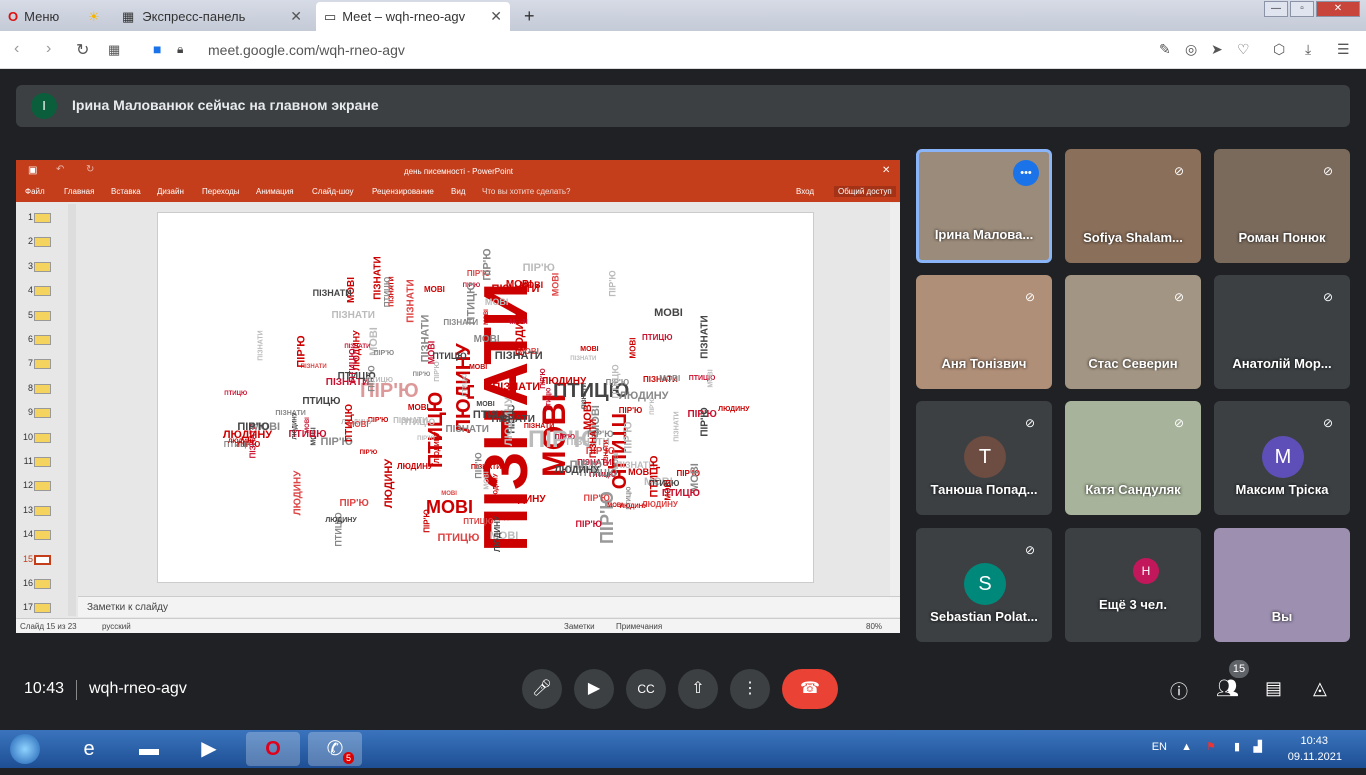 This screenshot has width=1366, height=775. I want to click on participant-tile: H Ещё 3 чел., so click(1133, 585).